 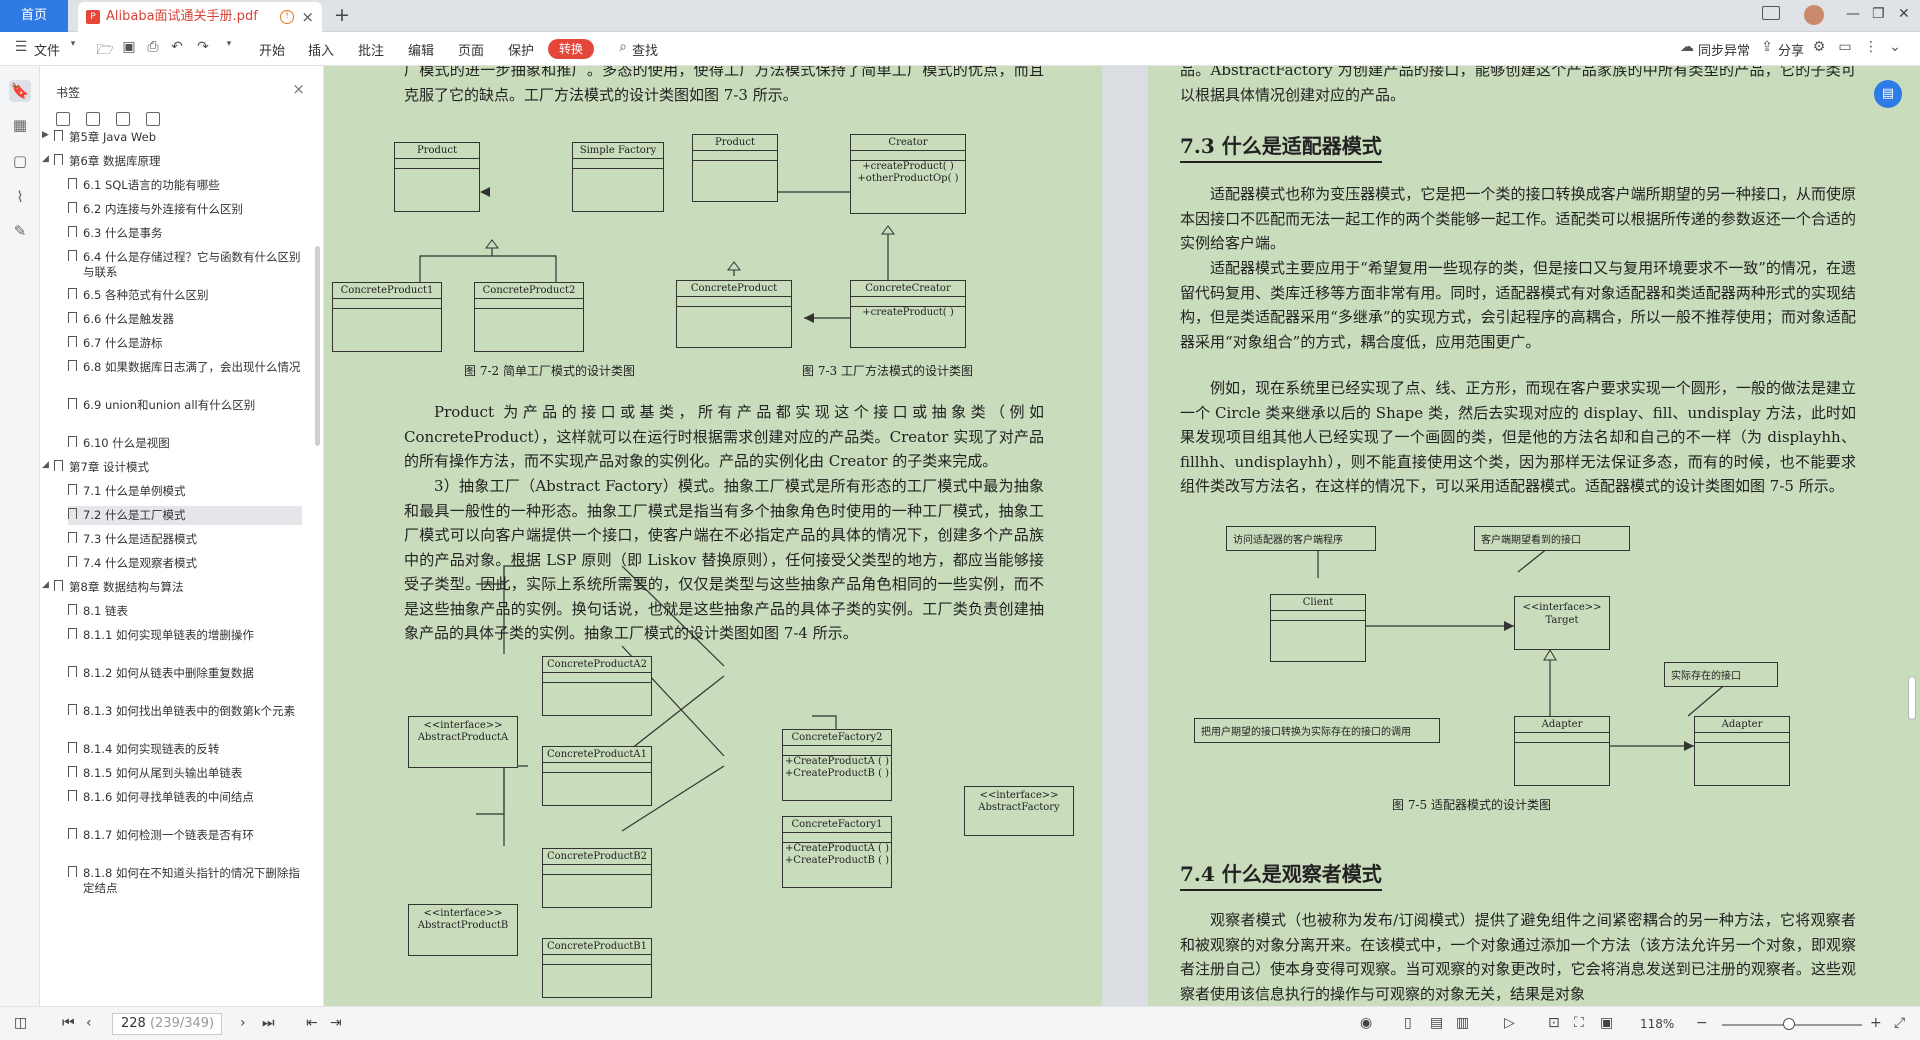 I want to click on find-button: 查找, so click(x=645, y=49).